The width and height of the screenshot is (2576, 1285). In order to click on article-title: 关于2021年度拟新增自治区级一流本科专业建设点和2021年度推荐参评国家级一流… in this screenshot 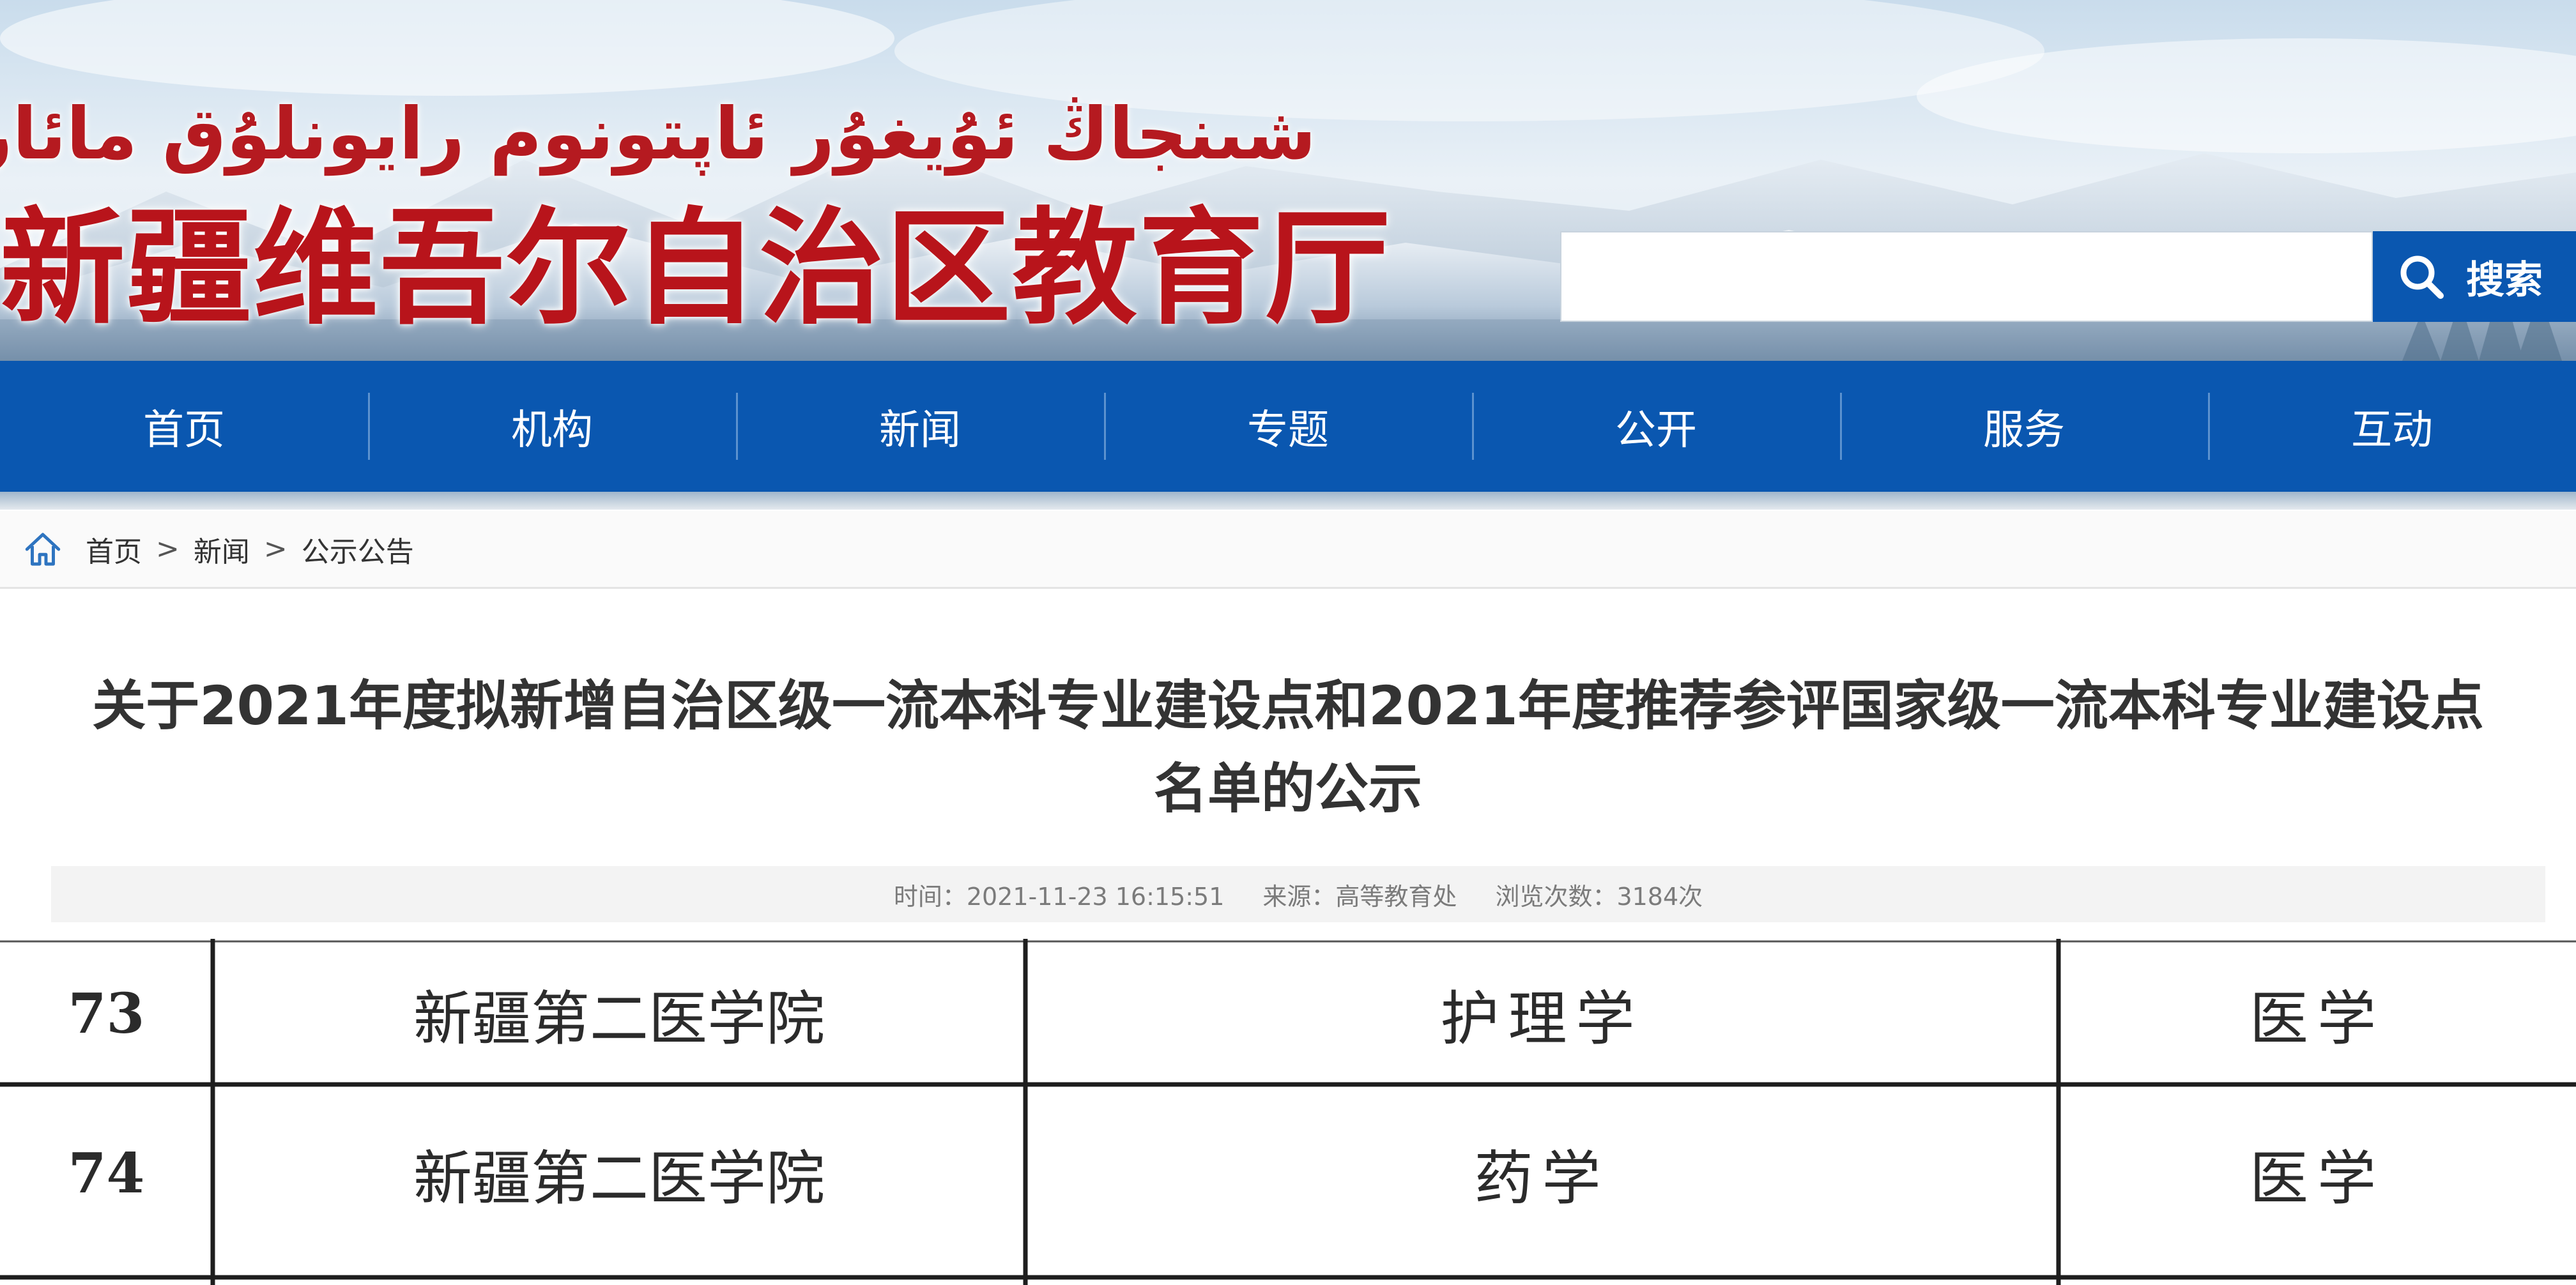, I will do `click(1288, 747)`.